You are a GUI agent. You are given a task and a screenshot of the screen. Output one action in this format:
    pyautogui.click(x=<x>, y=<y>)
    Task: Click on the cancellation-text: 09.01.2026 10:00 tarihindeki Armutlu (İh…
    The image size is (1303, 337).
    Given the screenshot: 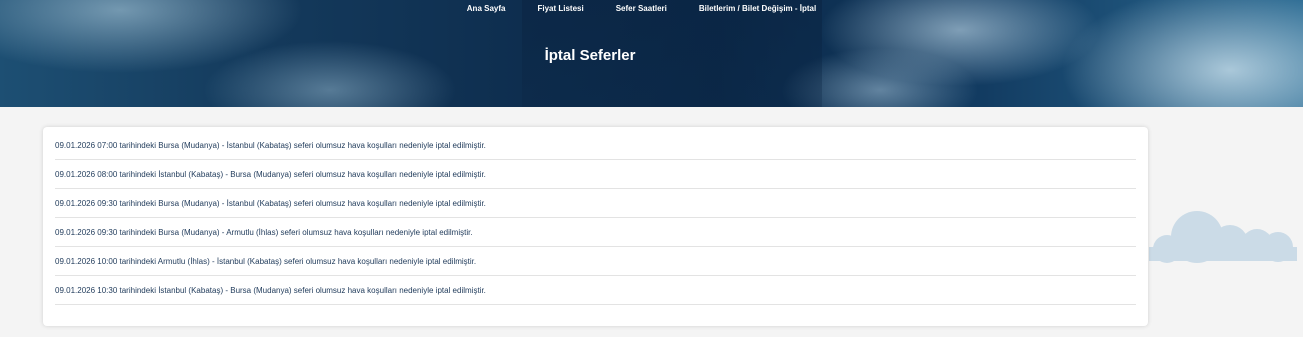 What is the action you would take?
    pyautogui.click(x=266, y=261)
    